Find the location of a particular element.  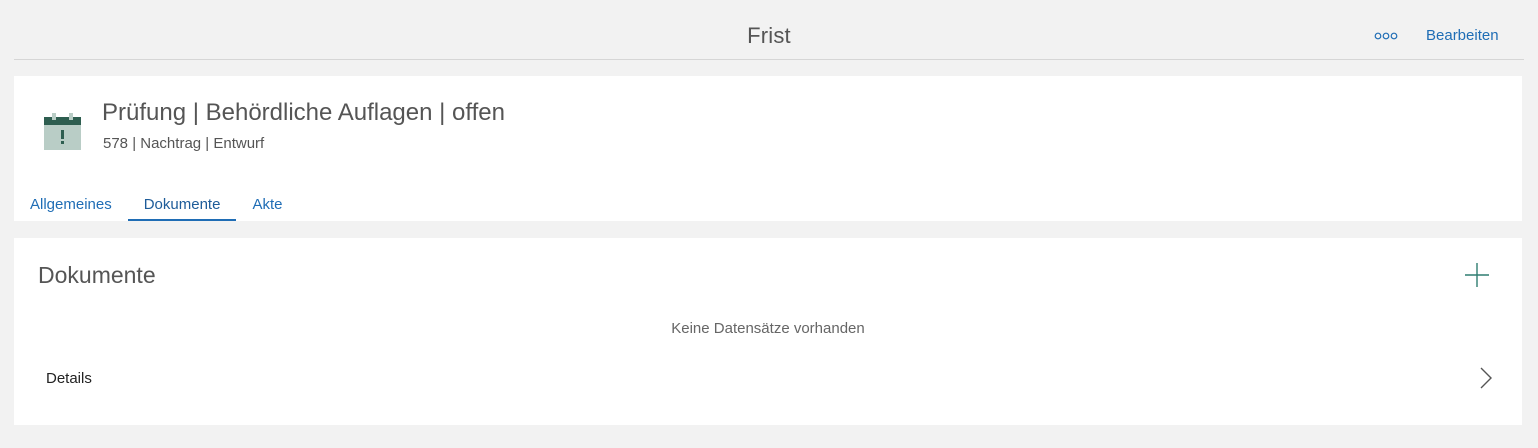

empty-state-text: Keine Datensätze vorhanden is located at coordinates (768, 328).